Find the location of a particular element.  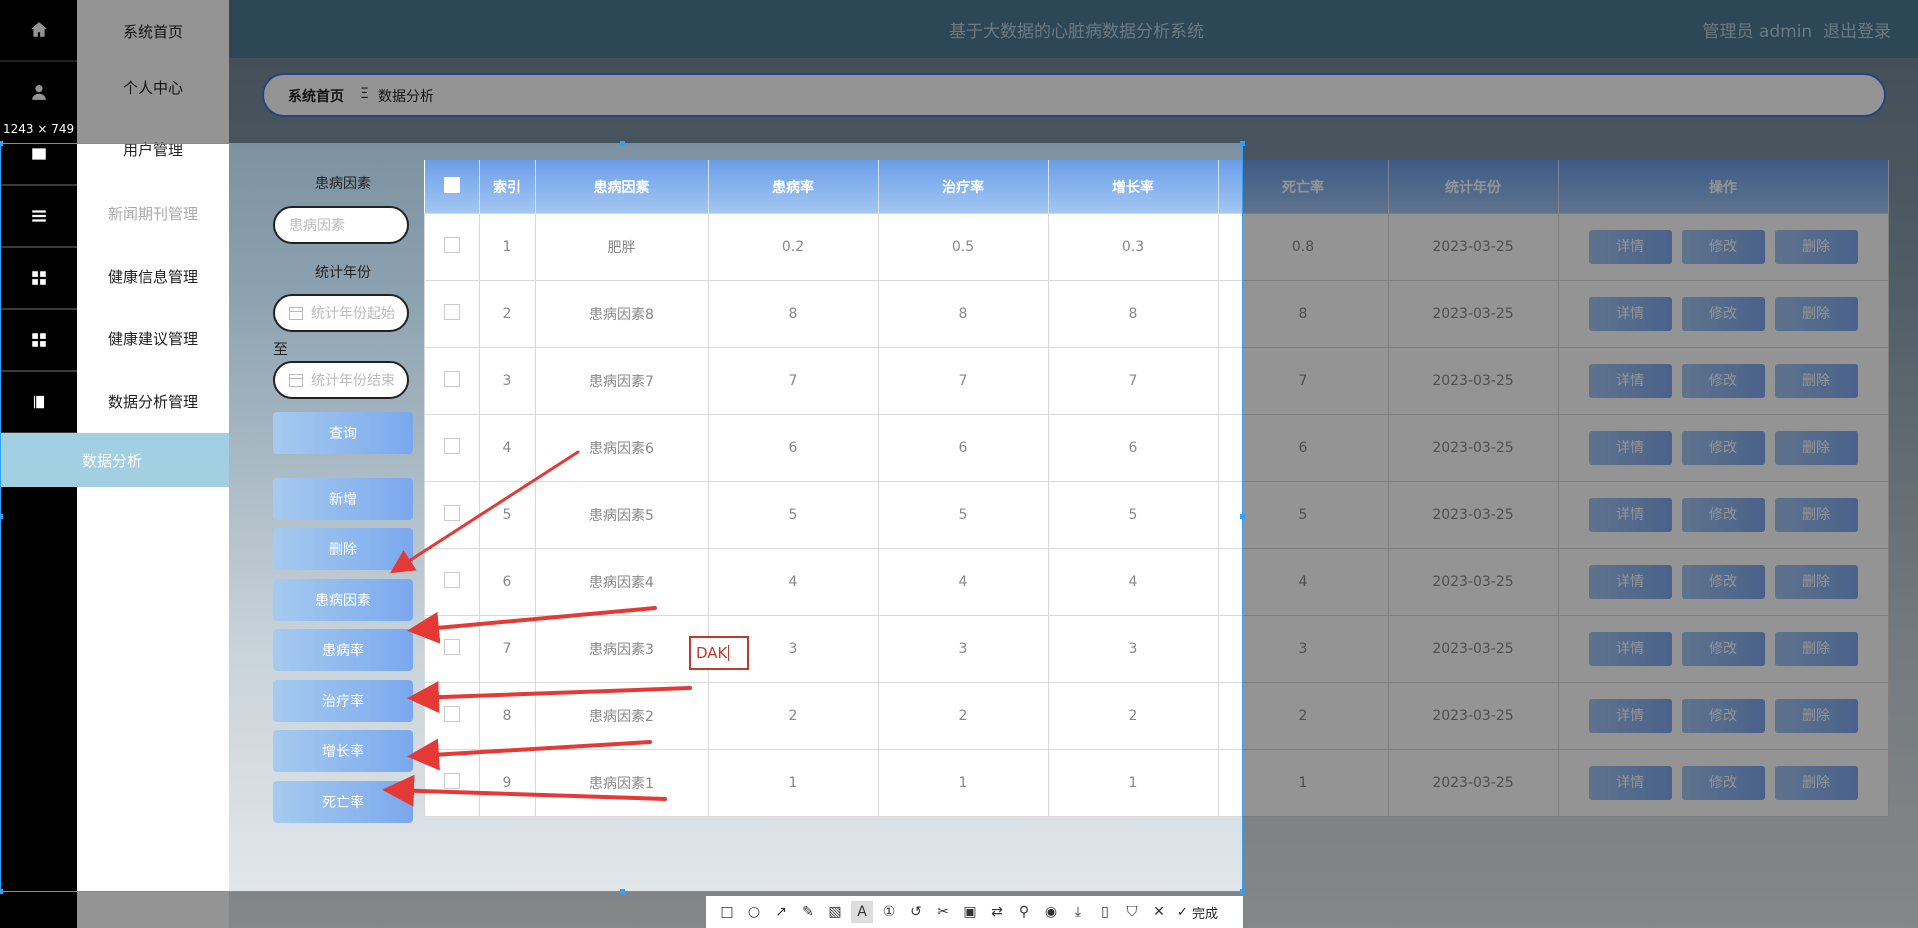

arrow-annotations is located at coordinates (537, 628).